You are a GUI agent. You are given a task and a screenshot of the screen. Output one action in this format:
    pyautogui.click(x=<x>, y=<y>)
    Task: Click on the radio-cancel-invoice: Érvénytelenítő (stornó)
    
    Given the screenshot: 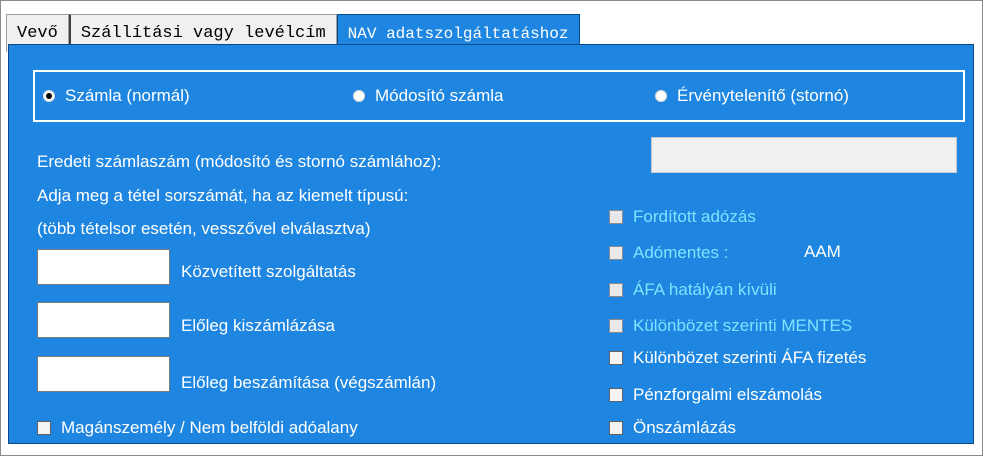 What is the action you would take?
    pyautogui.click(x=752, y=96)
    